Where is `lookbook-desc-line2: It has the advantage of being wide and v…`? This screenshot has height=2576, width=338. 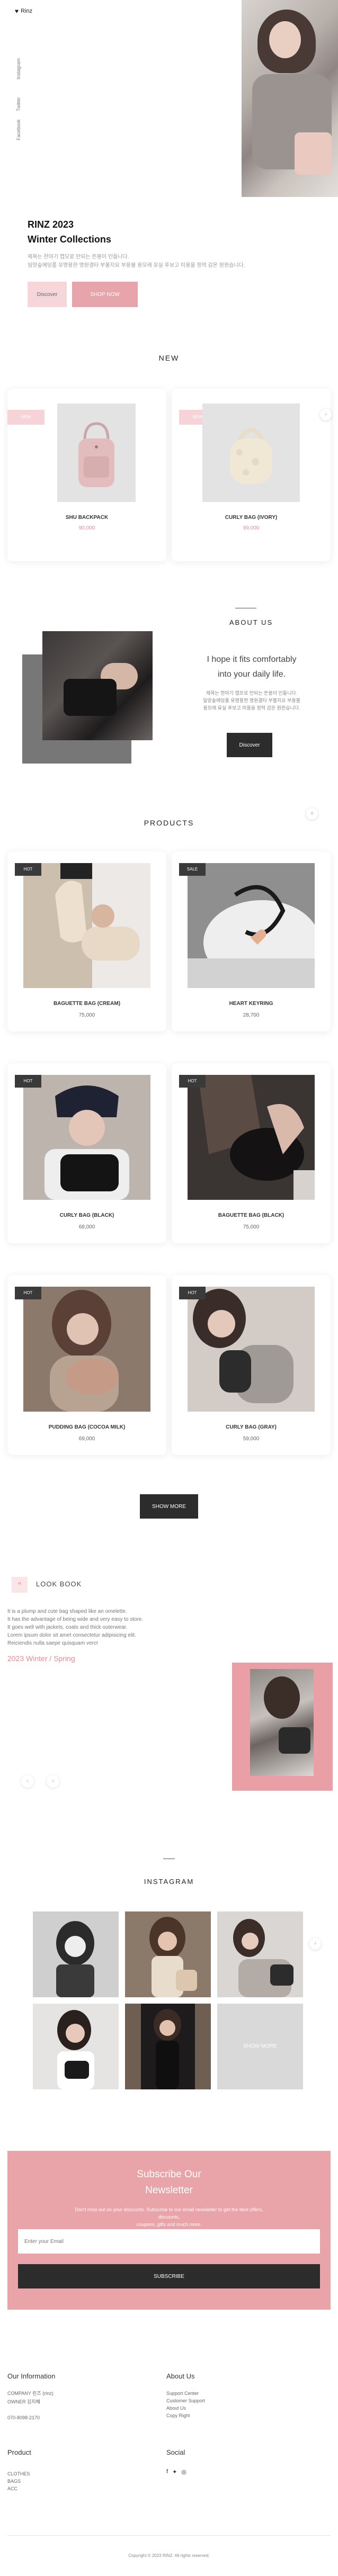
lookbook-desc-line2: It has the advantage of being wide and v… is located at coordinates (75, 1619).